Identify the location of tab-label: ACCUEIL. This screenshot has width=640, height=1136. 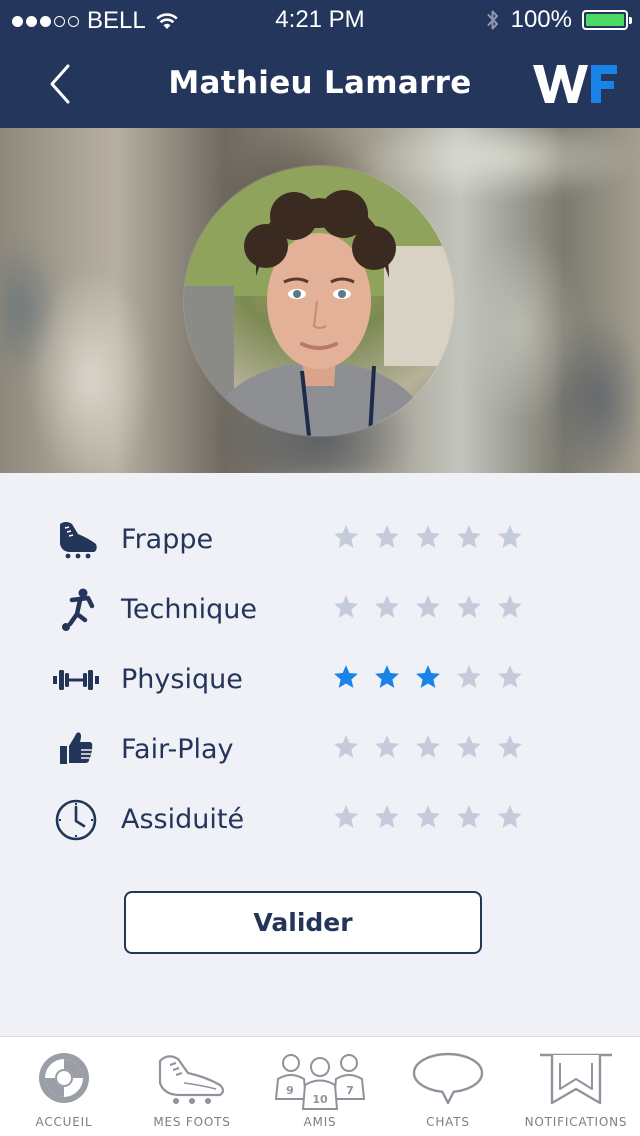
(64, 1122).